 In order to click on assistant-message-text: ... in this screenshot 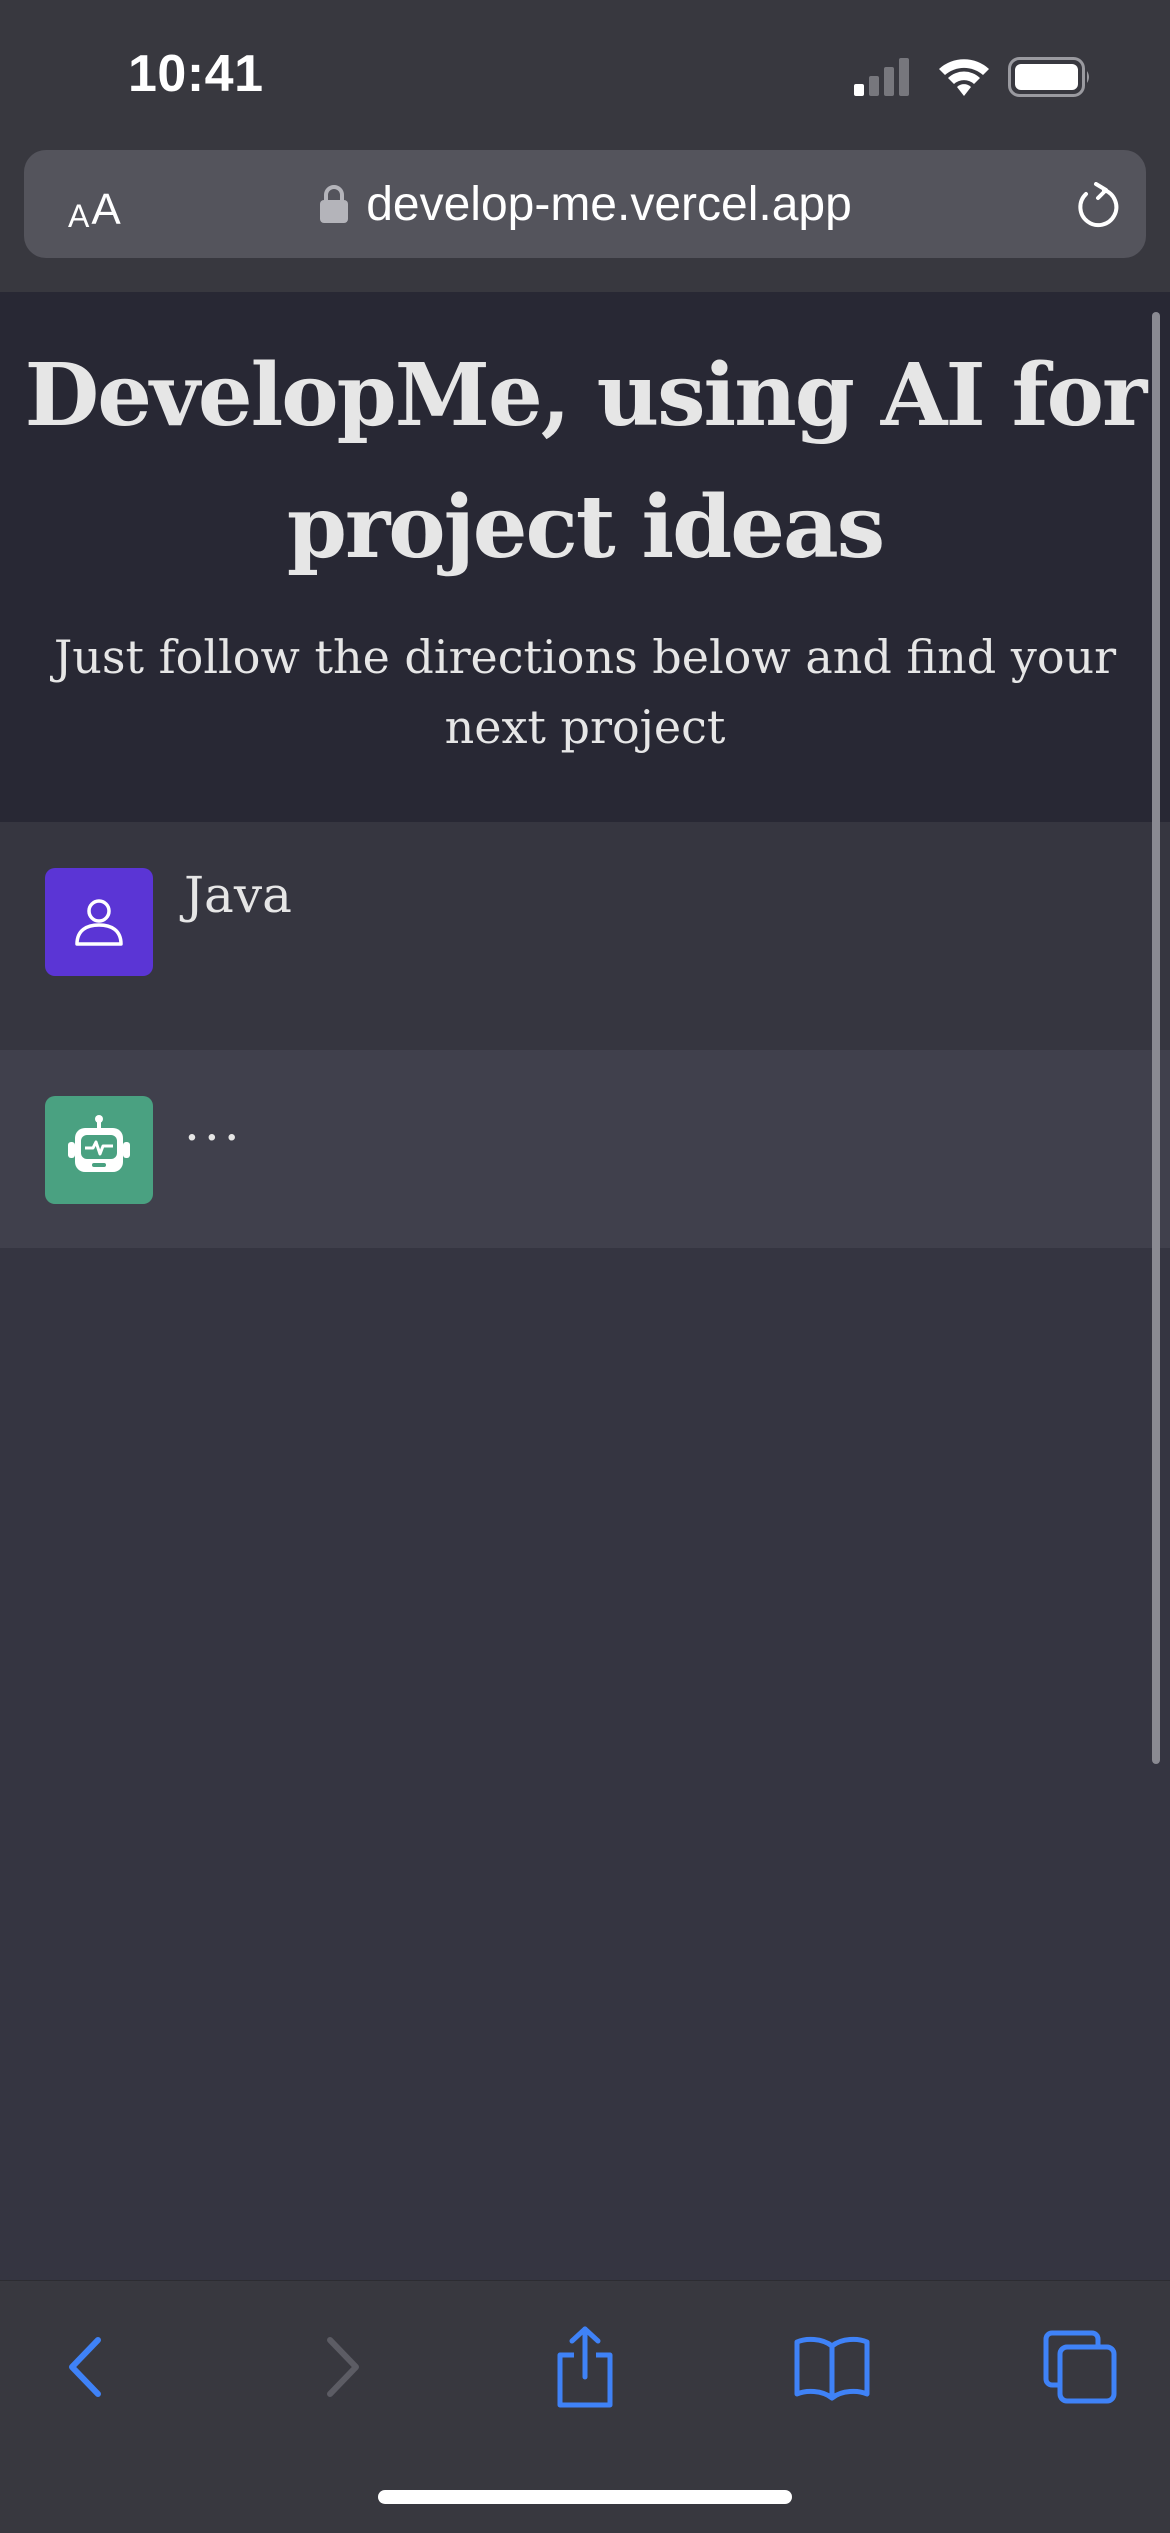, I will do `click(214, 1123)`.